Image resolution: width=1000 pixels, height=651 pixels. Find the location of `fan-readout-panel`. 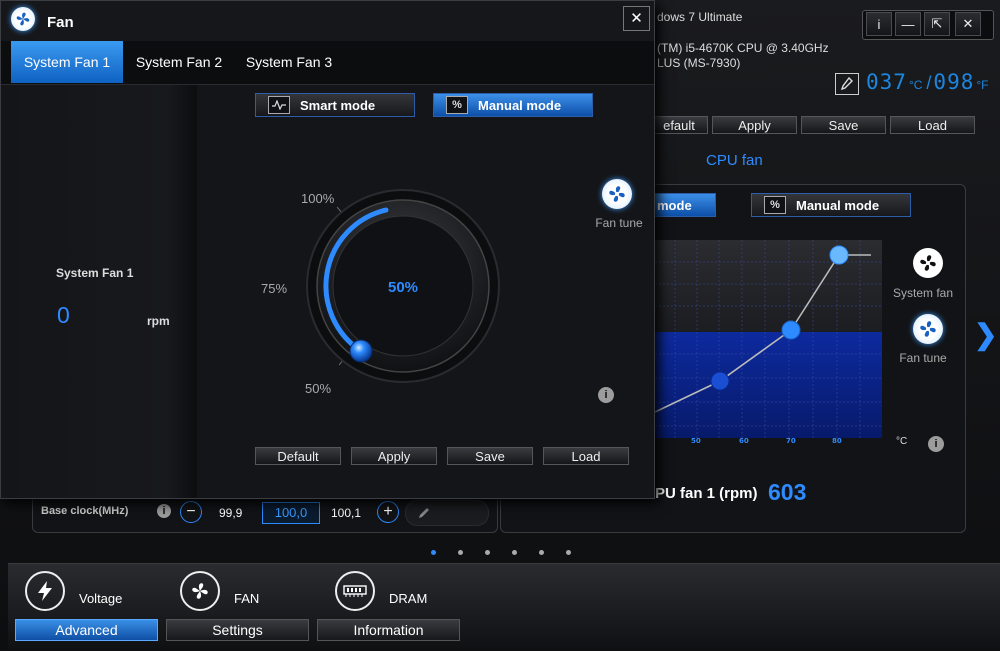

fan-readout-panel is located at coordinates (99, 291).